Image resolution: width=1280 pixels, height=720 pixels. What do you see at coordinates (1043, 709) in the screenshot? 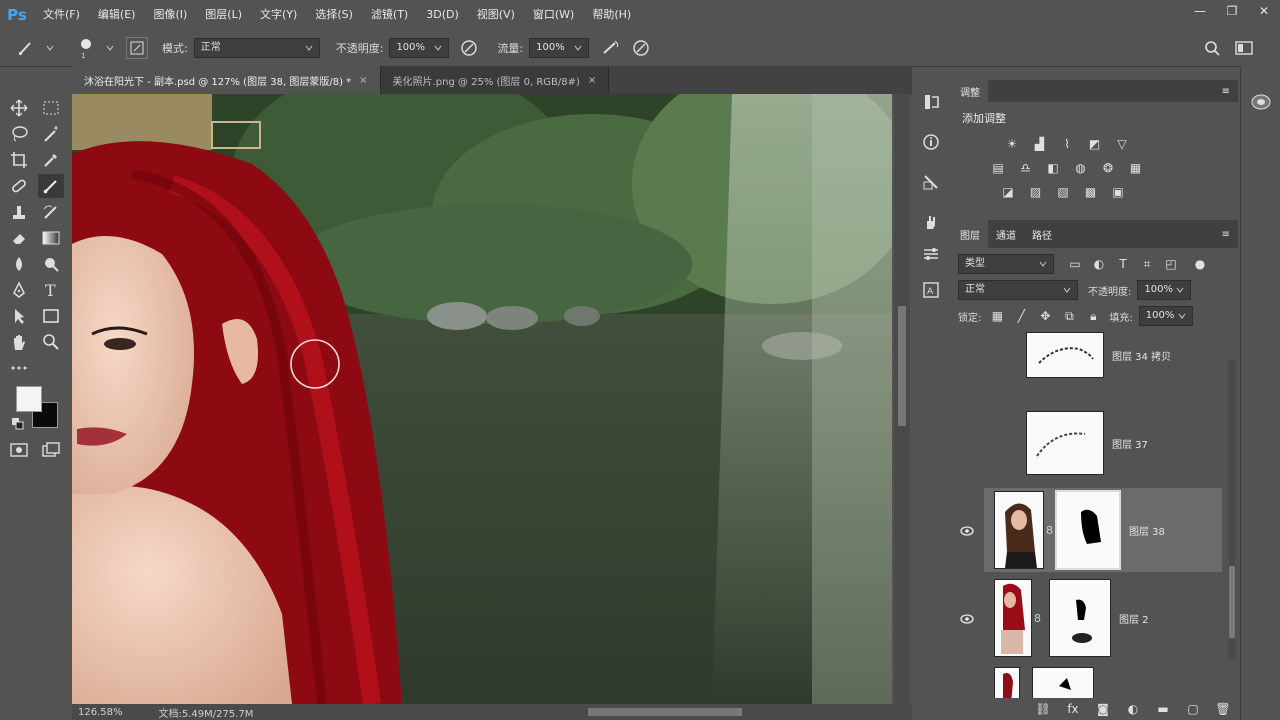
I see `link-layers-icon: ⛓` at bounding box center [1043, 709].